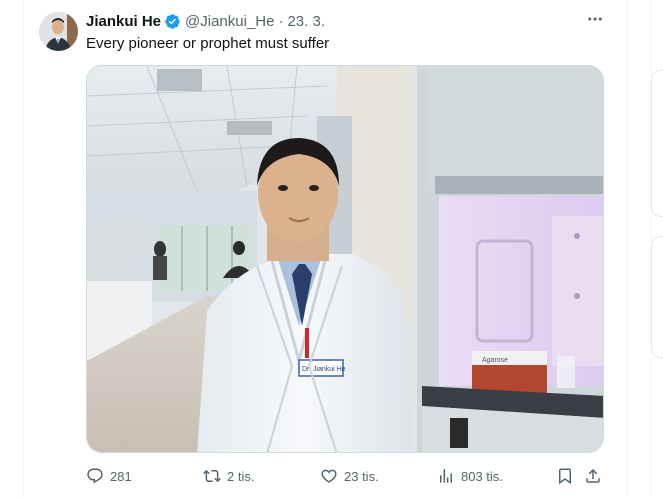 Image resolution: width=663 pixels, height=497 pixels. Describe the element at coordinates (495, 360) in the screenshot. I see `packaging-label: Agarose` at that location.